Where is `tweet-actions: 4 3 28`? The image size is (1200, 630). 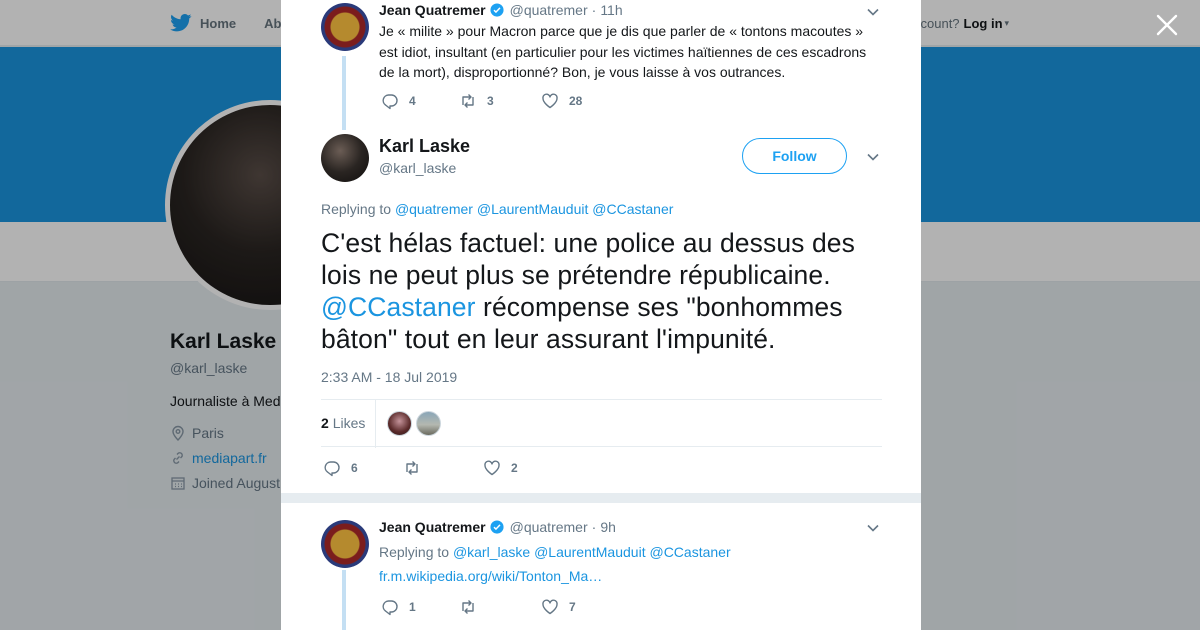 tweet-actions: 4 3 28 is located at coordinates (481, 101).